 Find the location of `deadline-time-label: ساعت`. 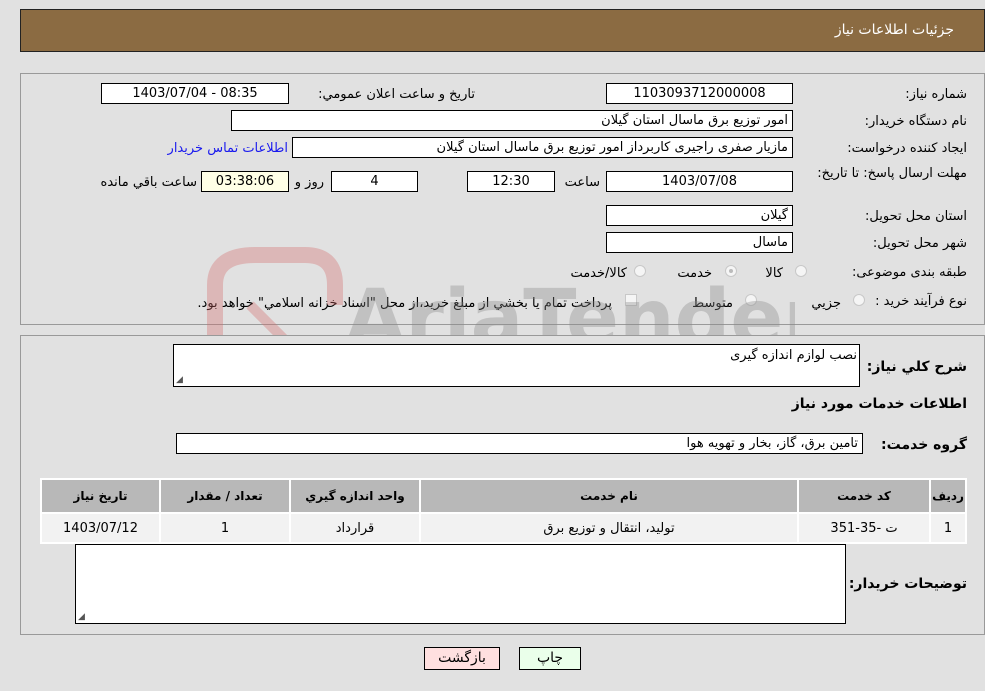

deadline-time-label: ساعت is located at coordinates (582, 182).